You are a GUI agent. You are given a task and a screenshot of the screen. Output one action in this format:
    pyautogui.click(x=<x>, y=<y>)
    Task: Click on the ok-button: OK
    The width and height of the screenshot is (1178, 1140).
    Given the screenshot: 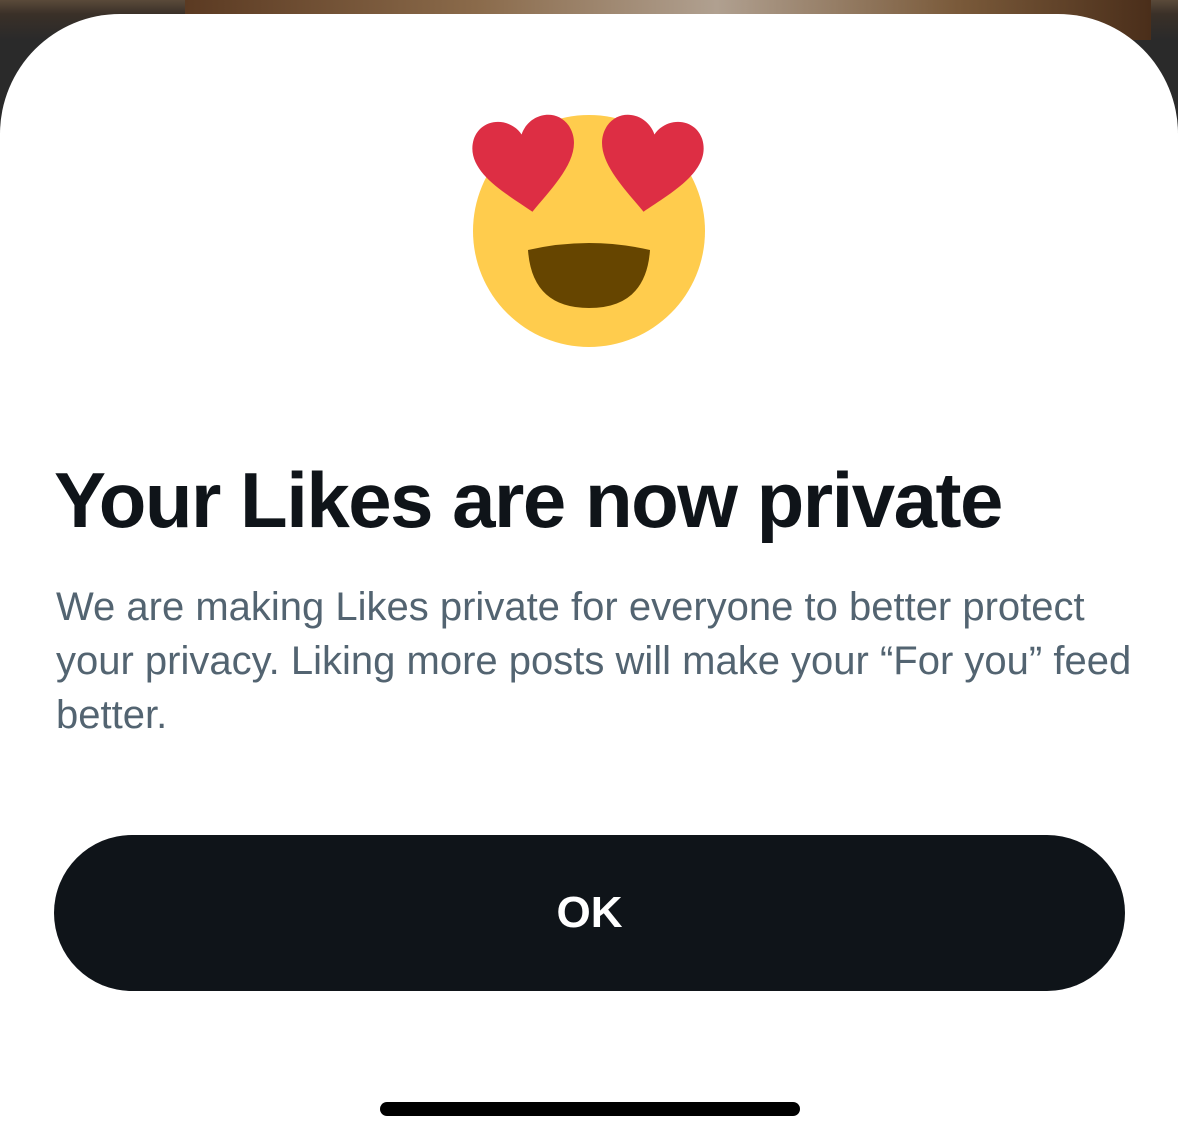 What is the action you would take?
    pyautogui.click(x=589, y=913)
    